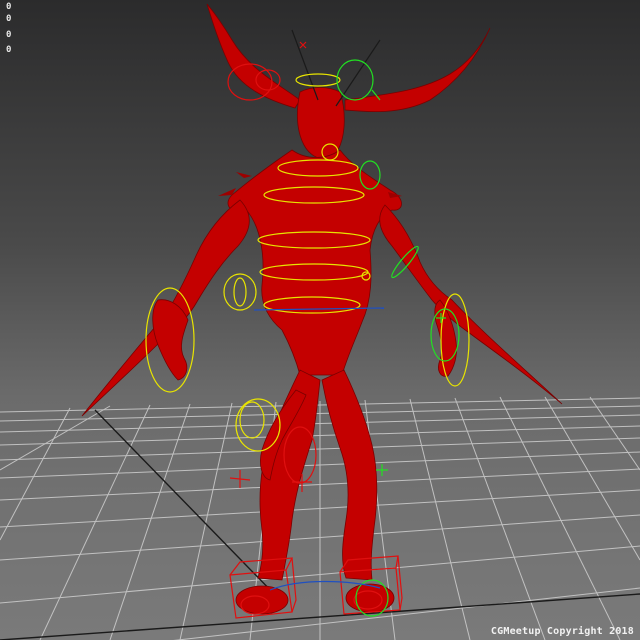 The height and width of the screenshot is (640, 640). I want to click on hud-stat-4: 0, so click(9, 50).